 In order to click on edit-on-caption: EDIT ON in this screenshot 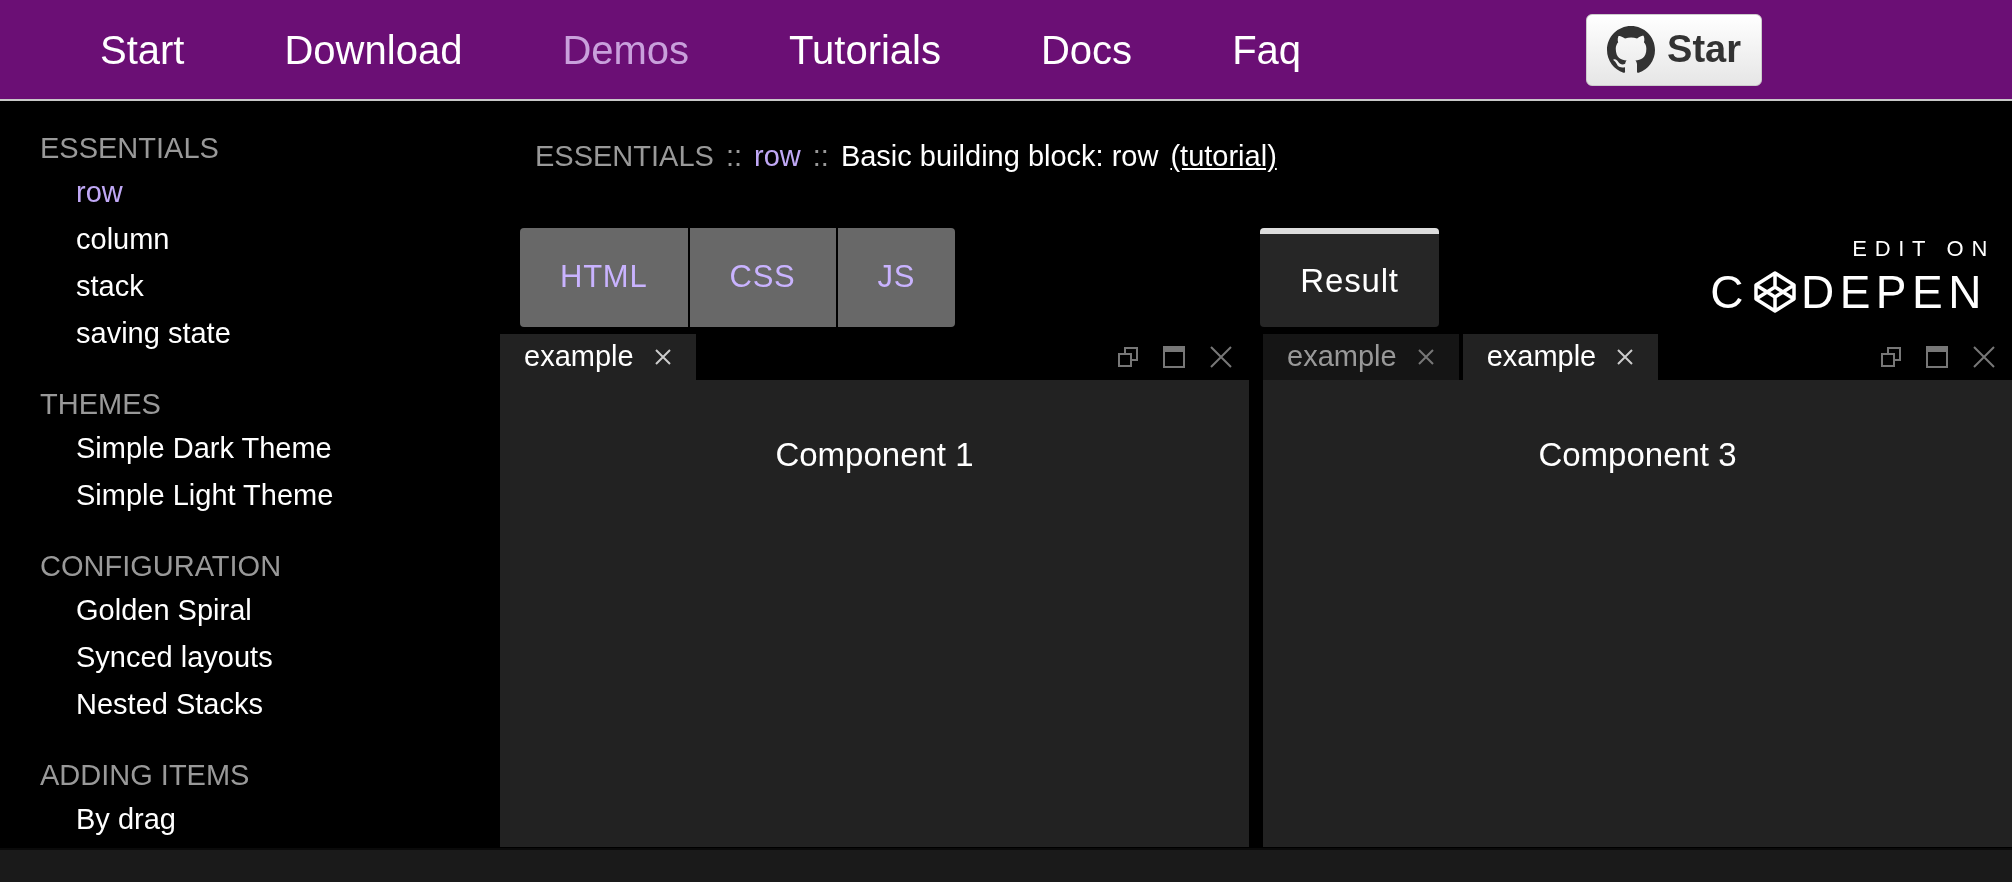, I will do `click(1923, 249)`.